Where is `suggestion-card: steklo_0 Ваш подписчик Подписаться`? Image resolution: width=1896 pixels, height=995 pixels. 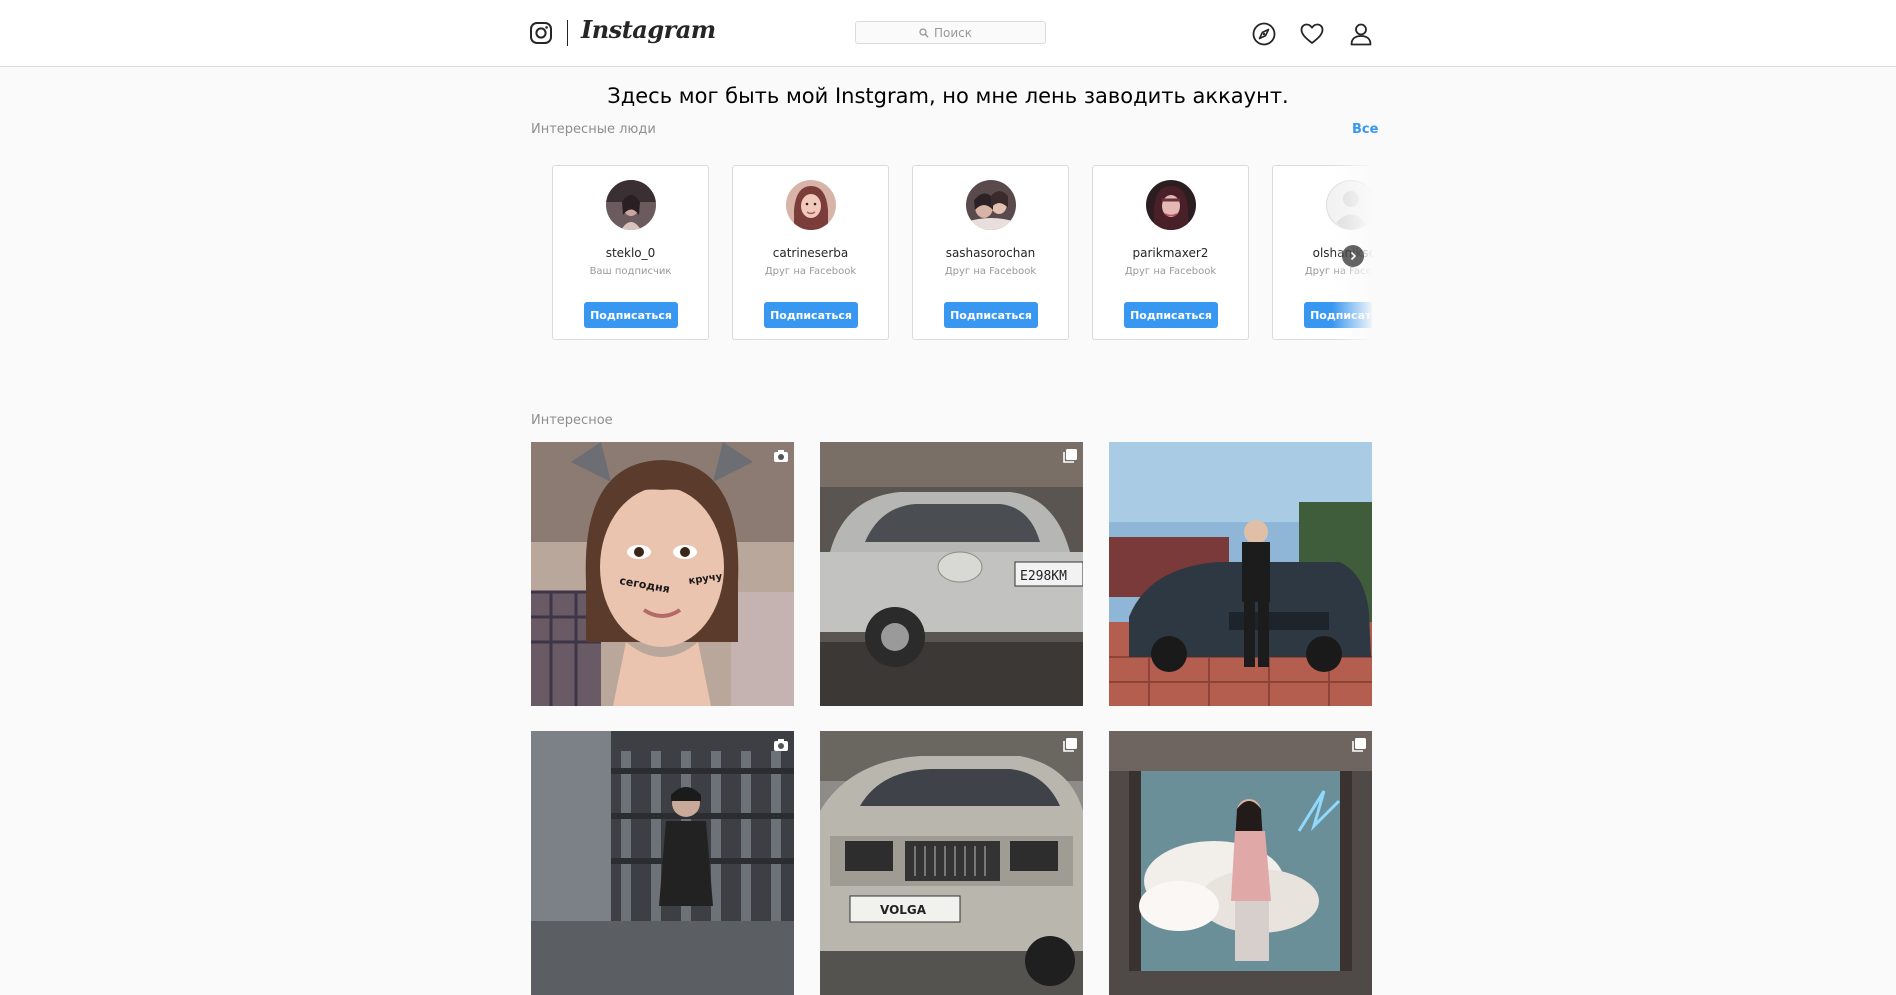 suggestion-card: steklo_0 Ваш подписчик Подписаться is located at coordinates (630, 252).